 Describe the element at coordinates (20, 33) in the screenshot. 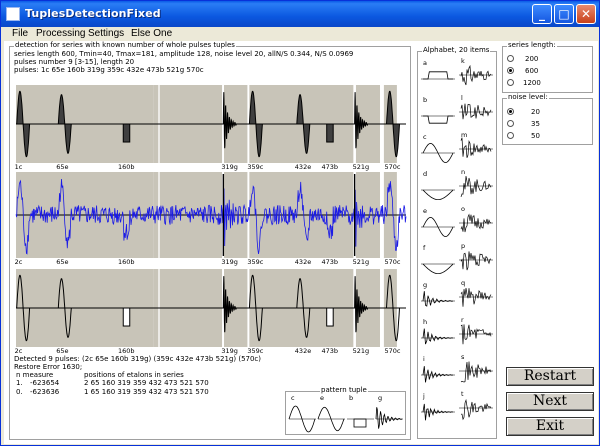

I see `menu-file: File` at that location.